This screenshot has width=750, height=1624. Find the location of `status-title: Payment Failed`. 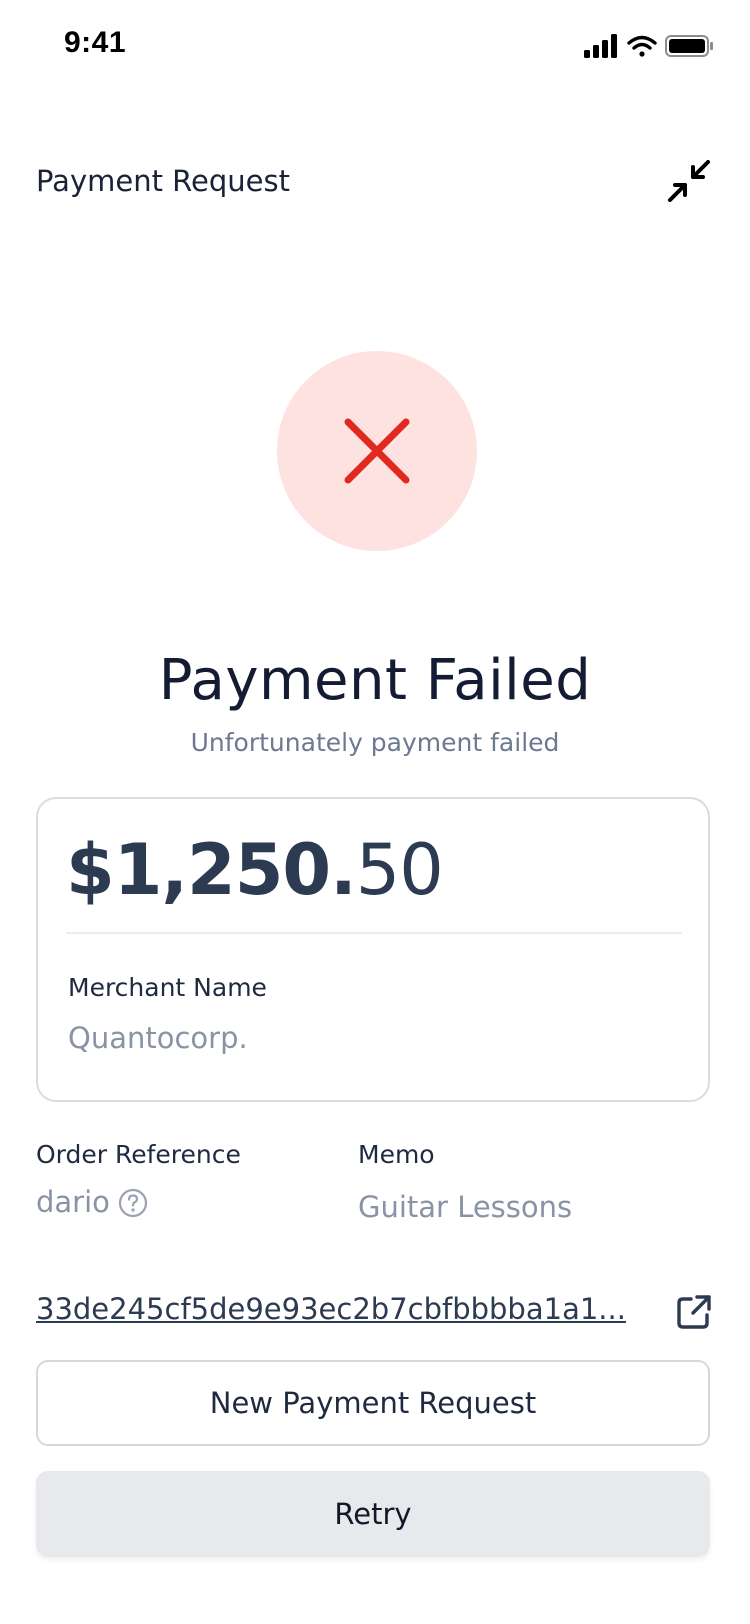

status-title: Payment Failed is located at coordinates (375, 680).